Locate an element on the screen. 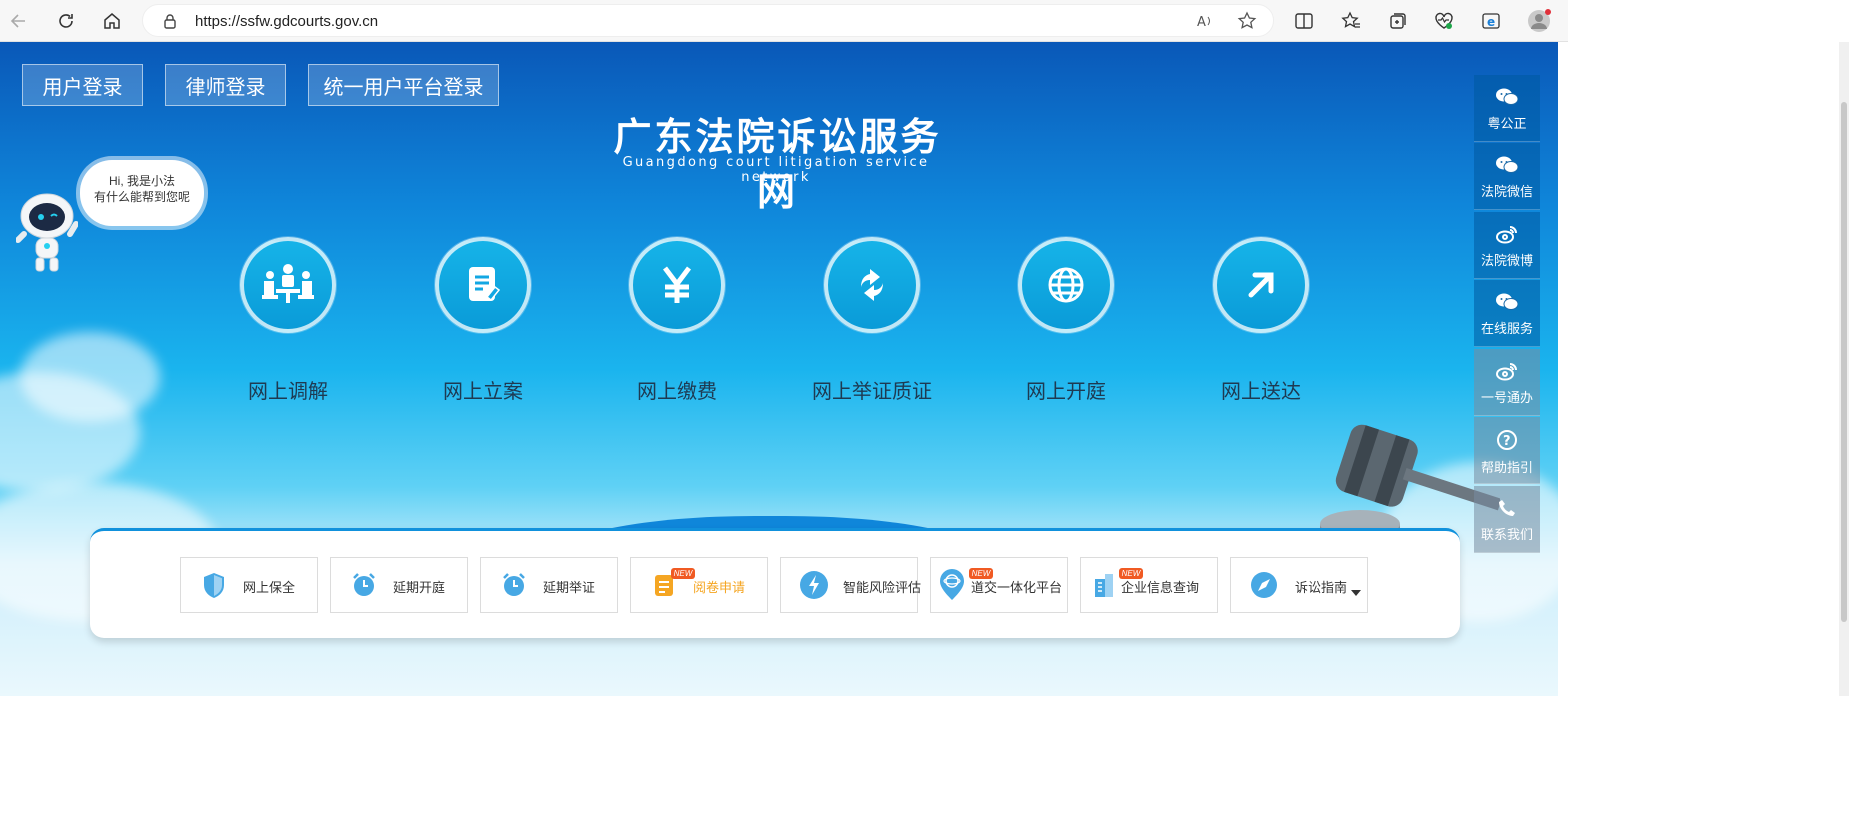  service-label: 网上缴费 is located at coordinates (677, 389).